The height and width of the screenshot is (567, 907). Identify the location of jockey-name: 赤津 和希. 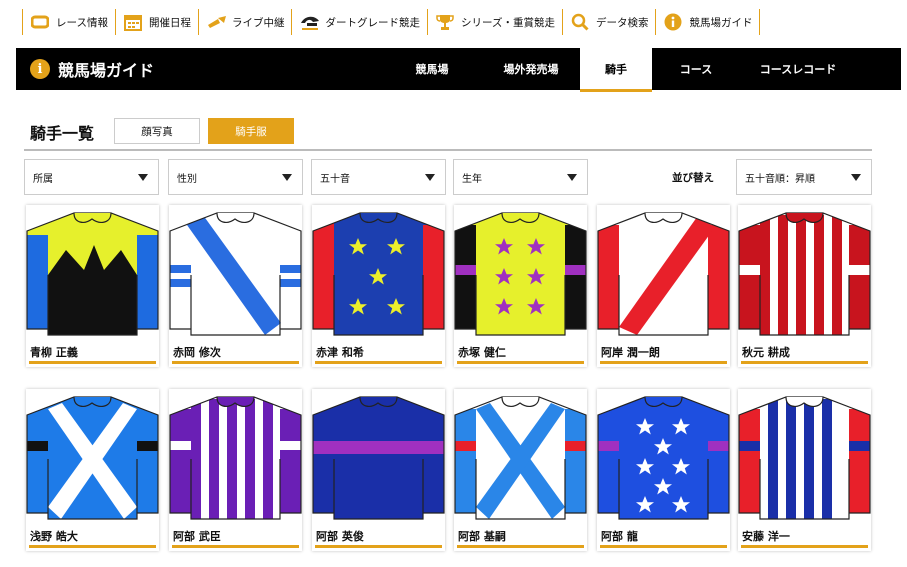
(340, 352).